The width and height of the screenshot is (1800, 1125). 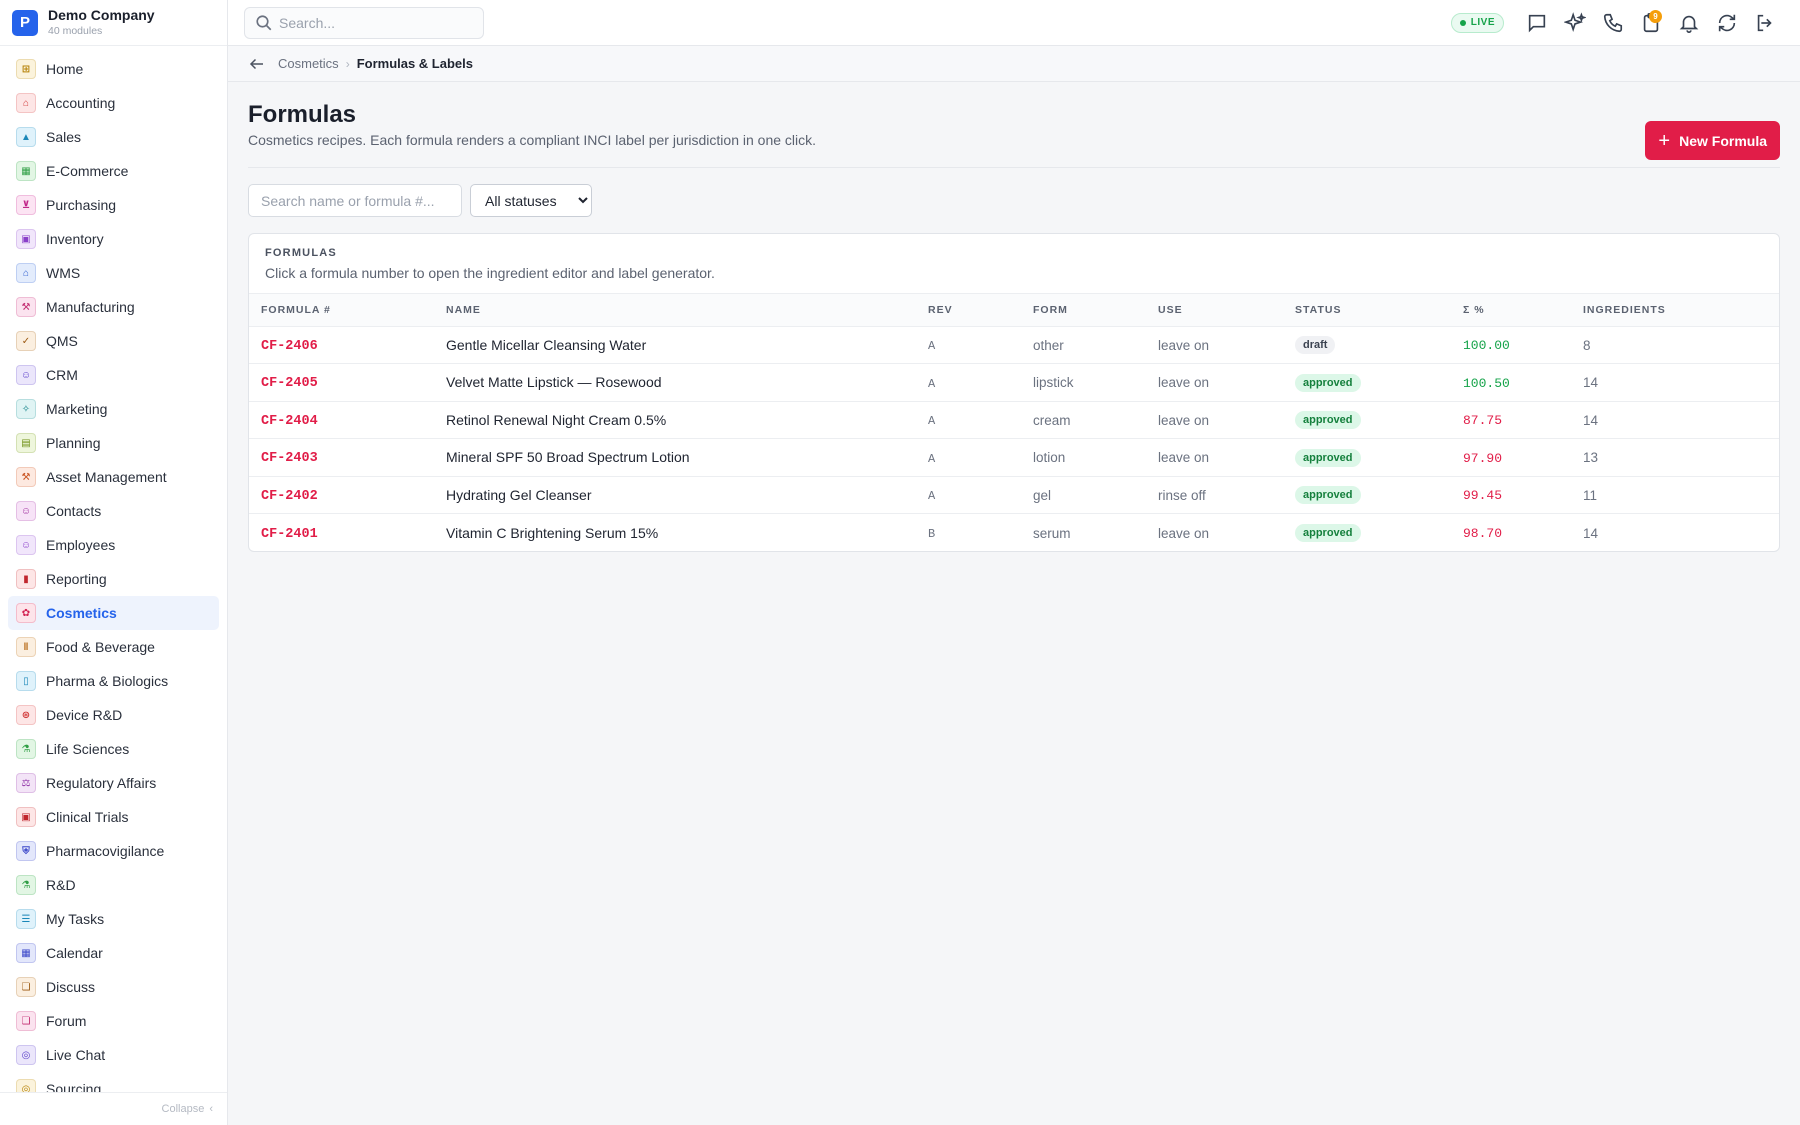 I want to click on sidebar-item-manufacturing: ⚒ Manufacturing, so click(x=113, y=307).